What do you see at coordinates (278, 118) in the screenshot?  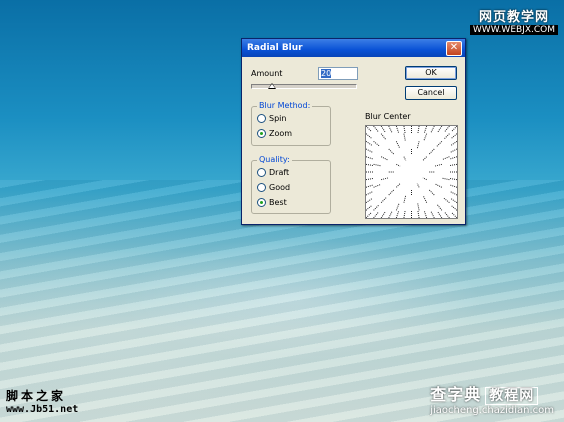 I see `radio-label: Spin` at bounding box center [278, 118].